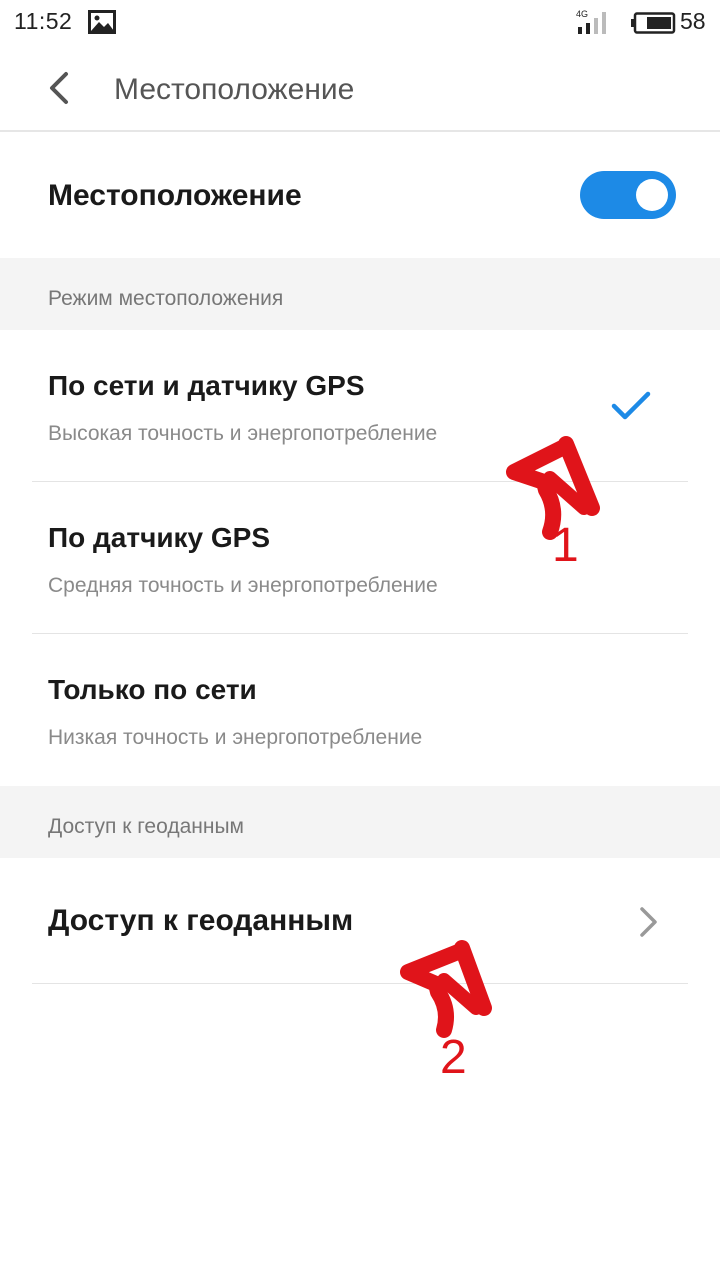 Image resolution: width=720 pixels, height=1280 pixels. What do you see at coordinates (235, 737) in the screenshot?
I see `mode-subtitle: Низкая точность и энергопотребление` at bounding box center [235, 737].